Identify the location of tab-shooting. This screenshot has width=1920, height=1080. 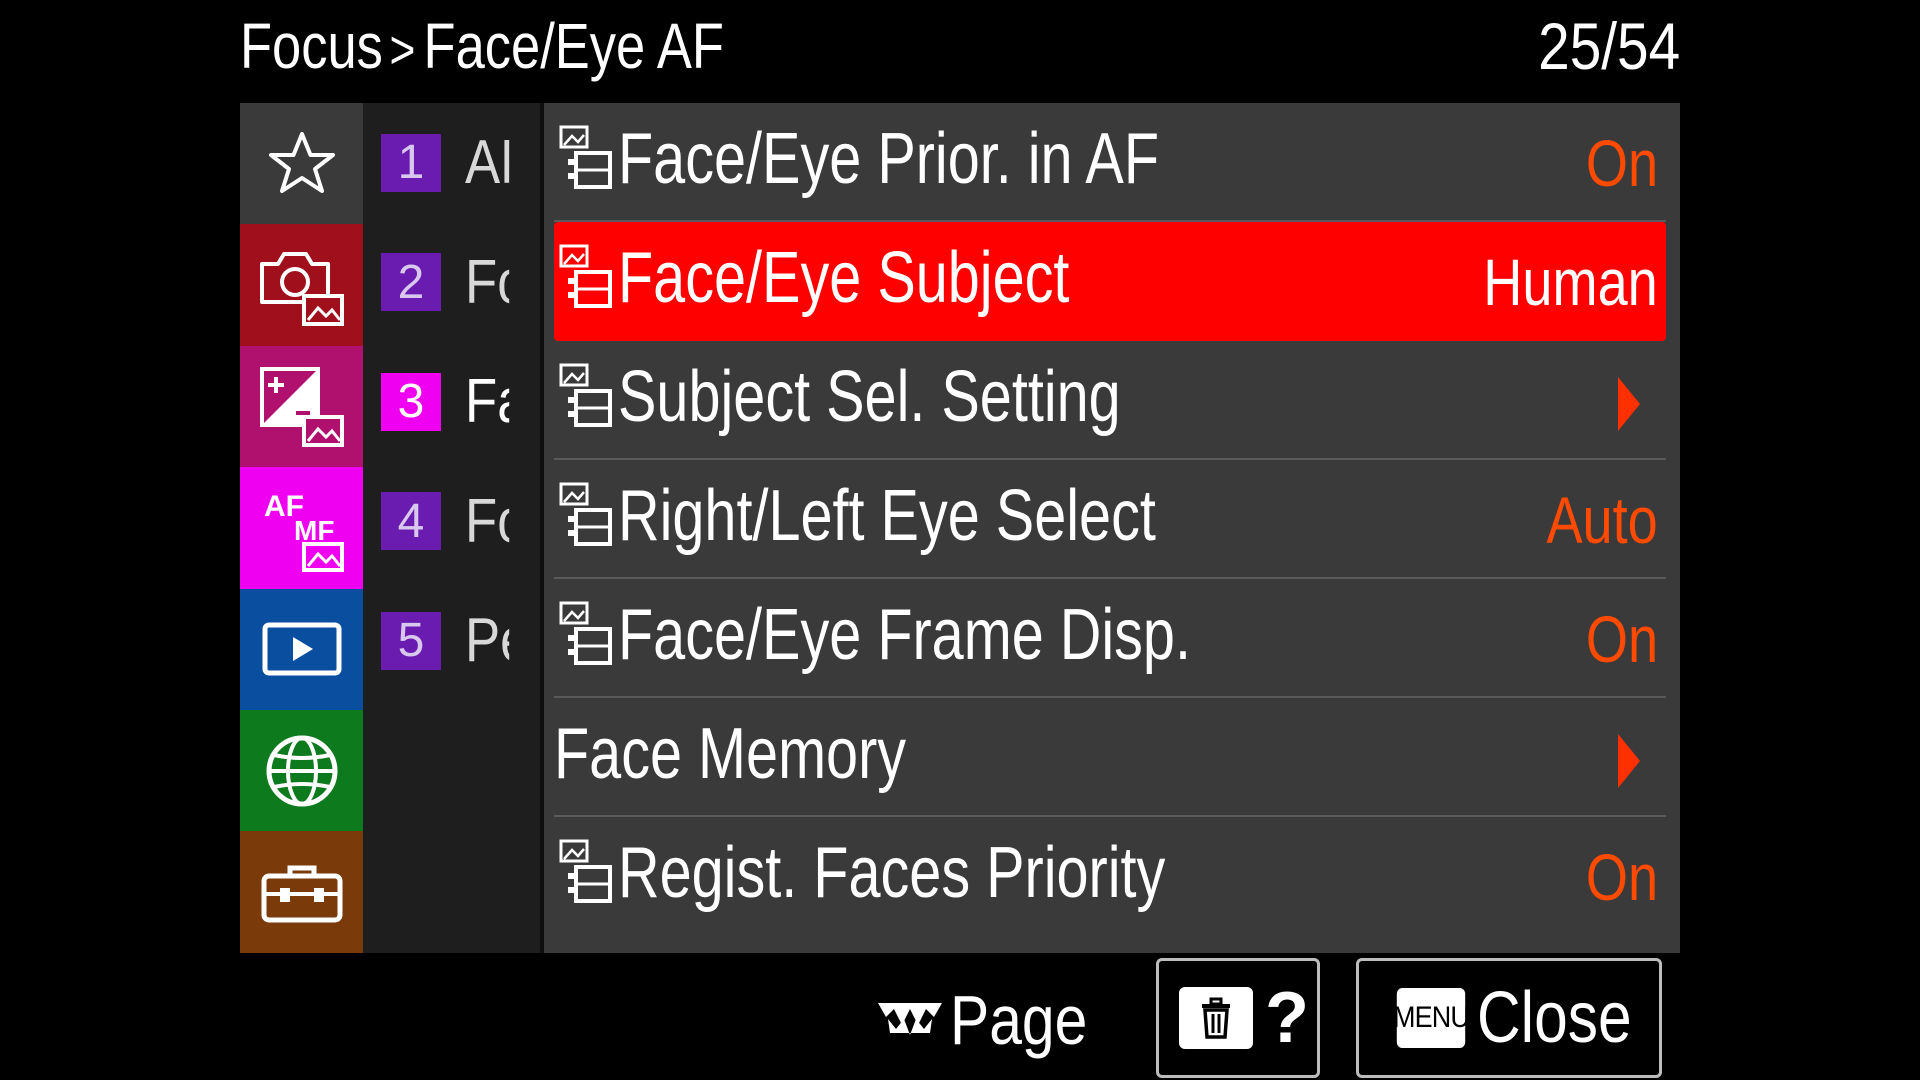
(301, 285).